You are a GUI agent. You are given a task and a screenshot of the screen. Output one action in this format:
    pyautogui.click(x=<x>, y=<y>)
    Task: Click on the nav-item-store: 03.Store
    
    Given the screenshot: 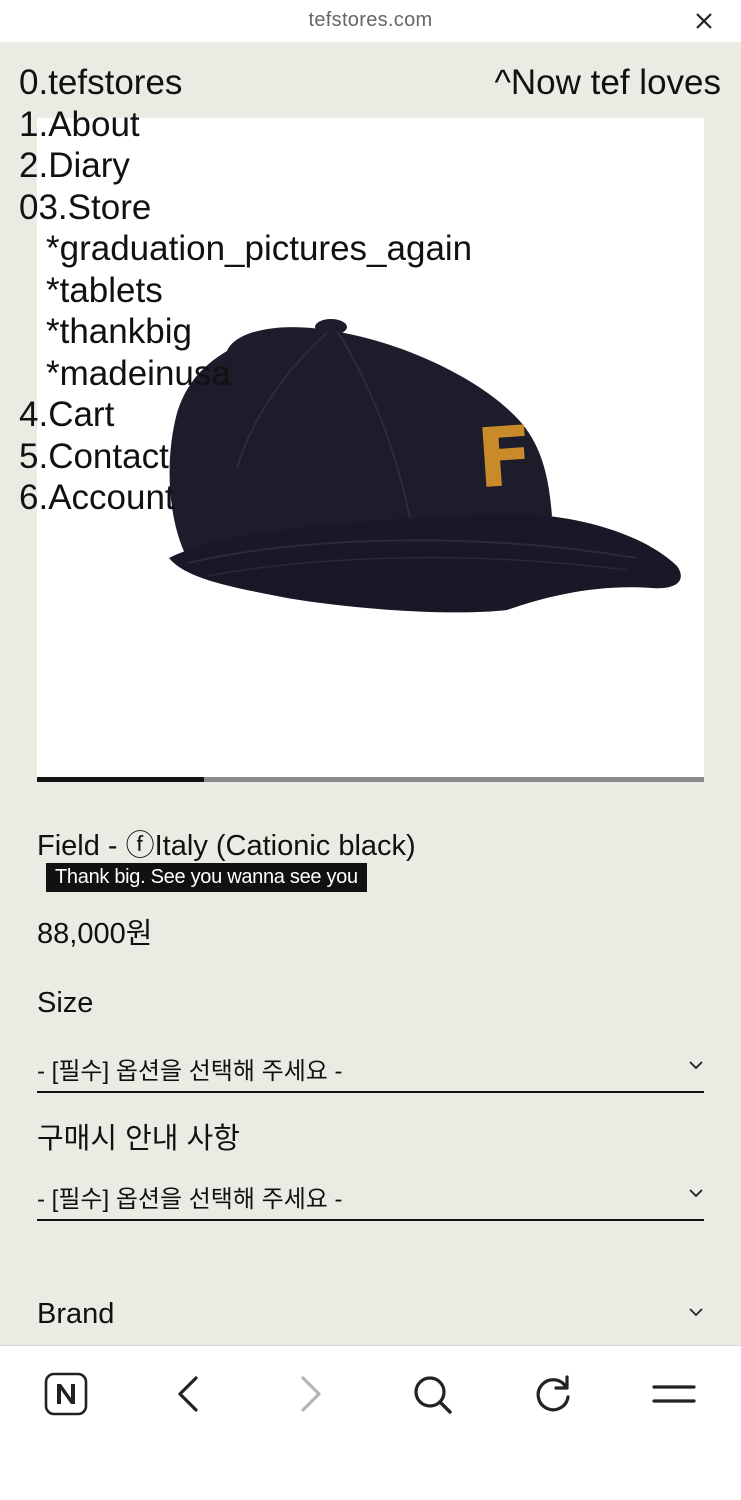 What is the action you would take?
    pyautogui.click(x=245, y=208)
    